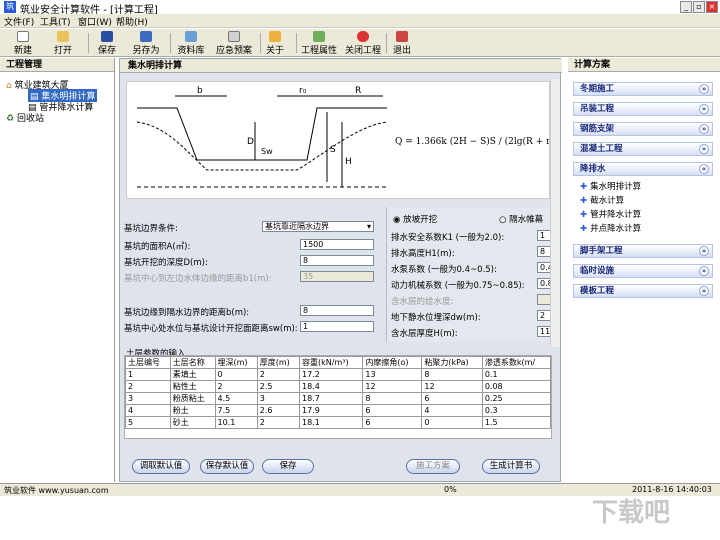  I want to click on depth-input: 8, so click(337, 260).